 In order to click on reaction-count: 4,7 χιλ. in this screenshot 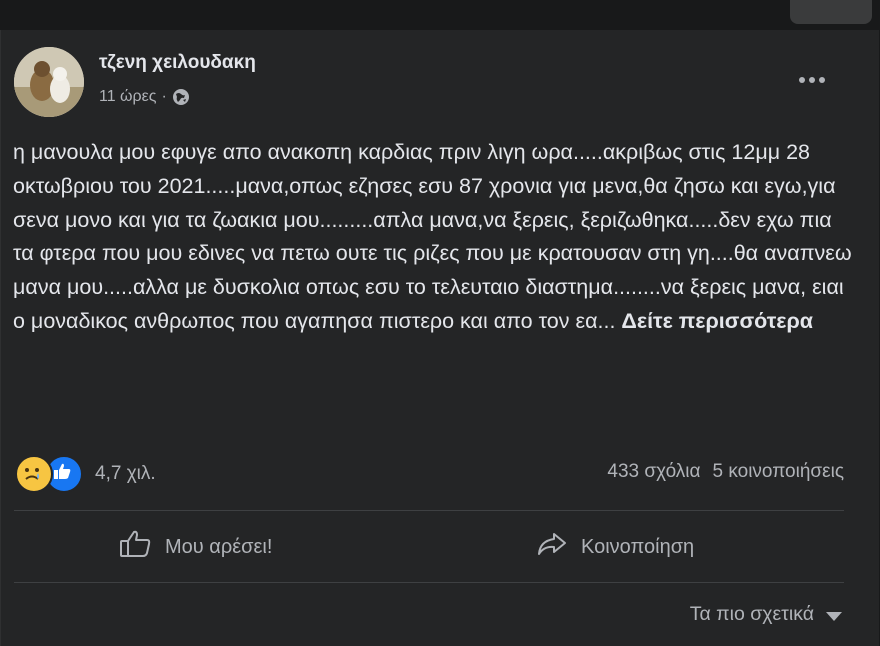, I will do `click(125, 473)`.